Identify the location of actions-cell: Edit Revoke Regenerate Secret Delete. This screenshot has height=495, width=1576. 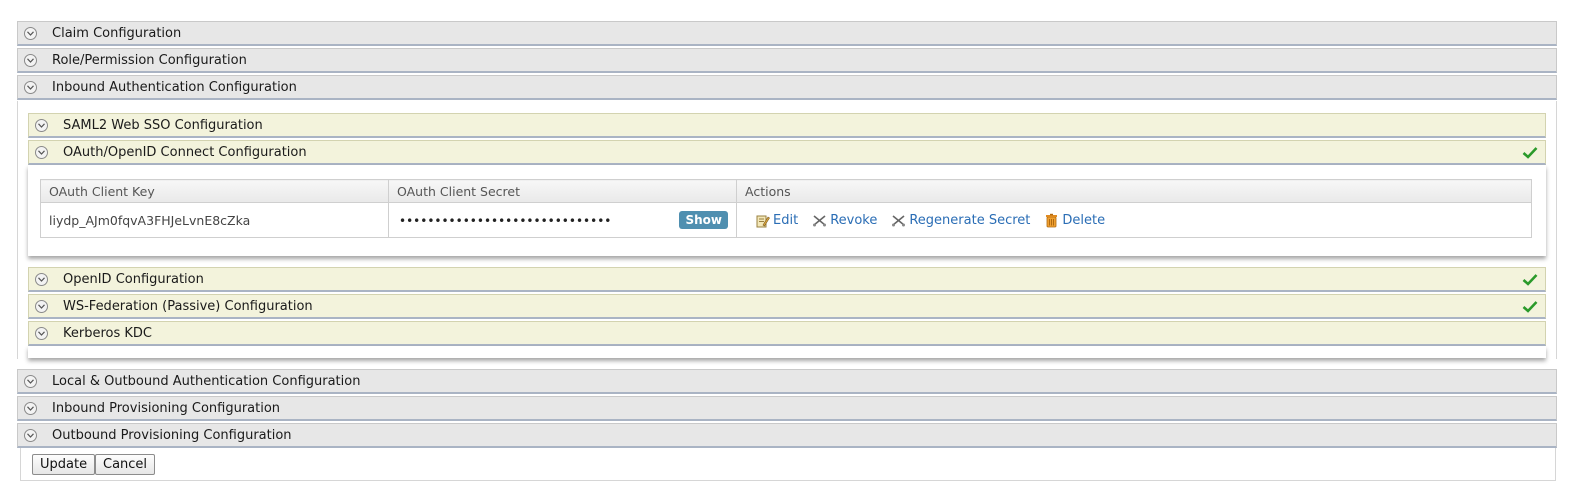
(1134, 220).